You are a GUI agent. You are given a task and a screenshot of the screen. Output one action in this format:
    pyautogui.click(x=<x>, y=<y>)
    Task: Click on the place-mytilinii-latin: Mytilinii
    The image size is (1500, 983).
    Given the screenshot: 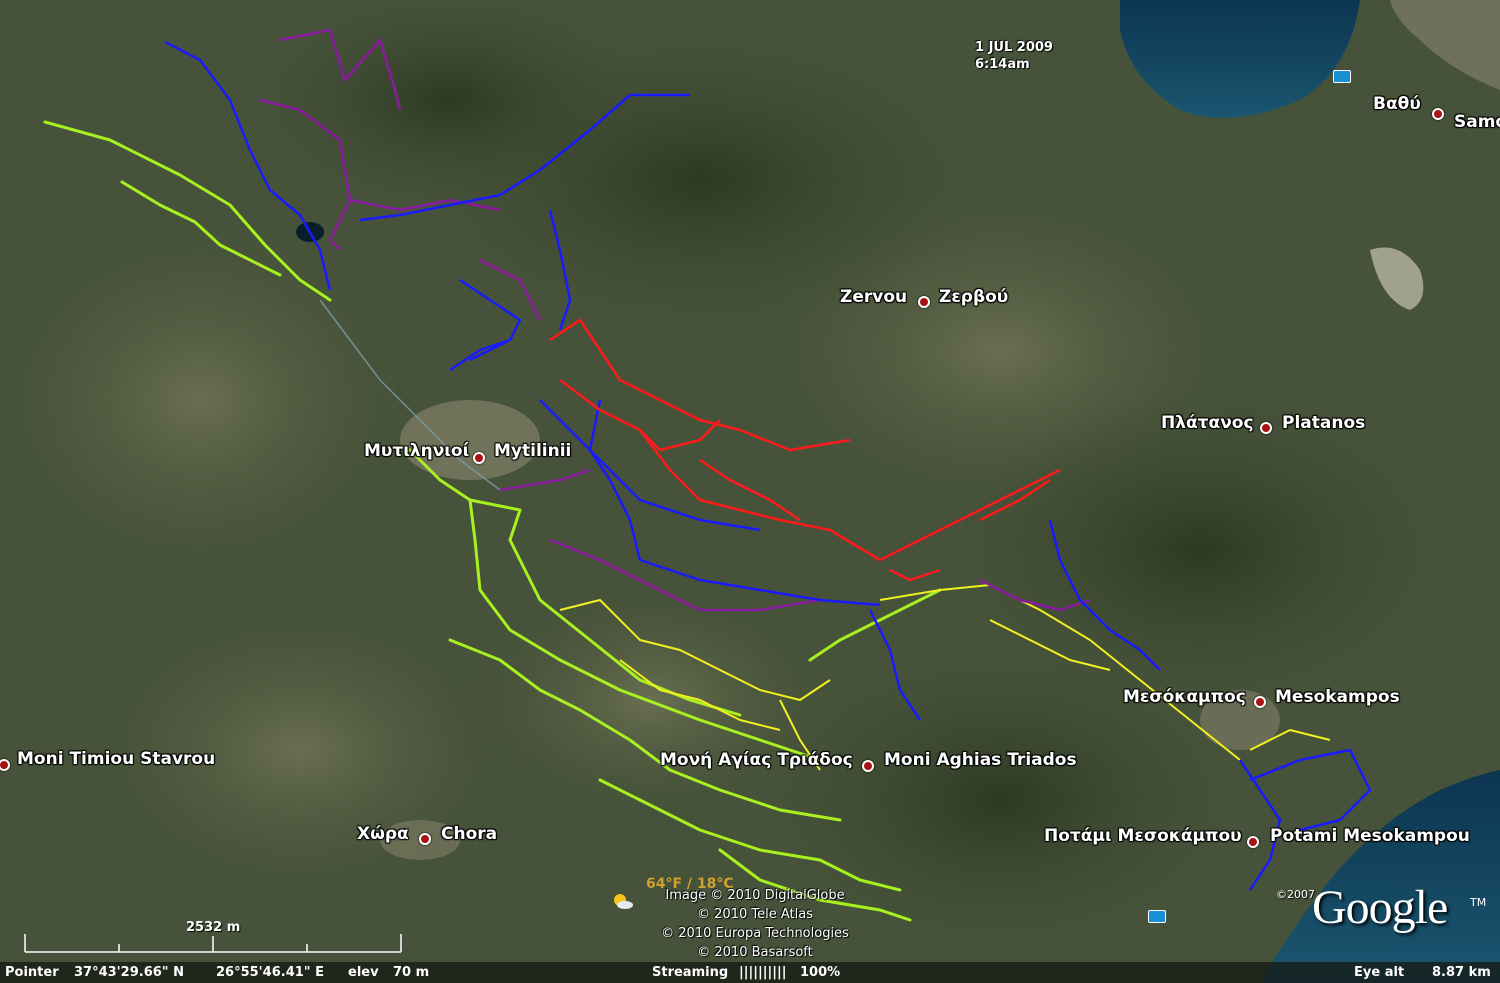 What is the action you would take?
    pyautogui.click(x=532, y=451)
    